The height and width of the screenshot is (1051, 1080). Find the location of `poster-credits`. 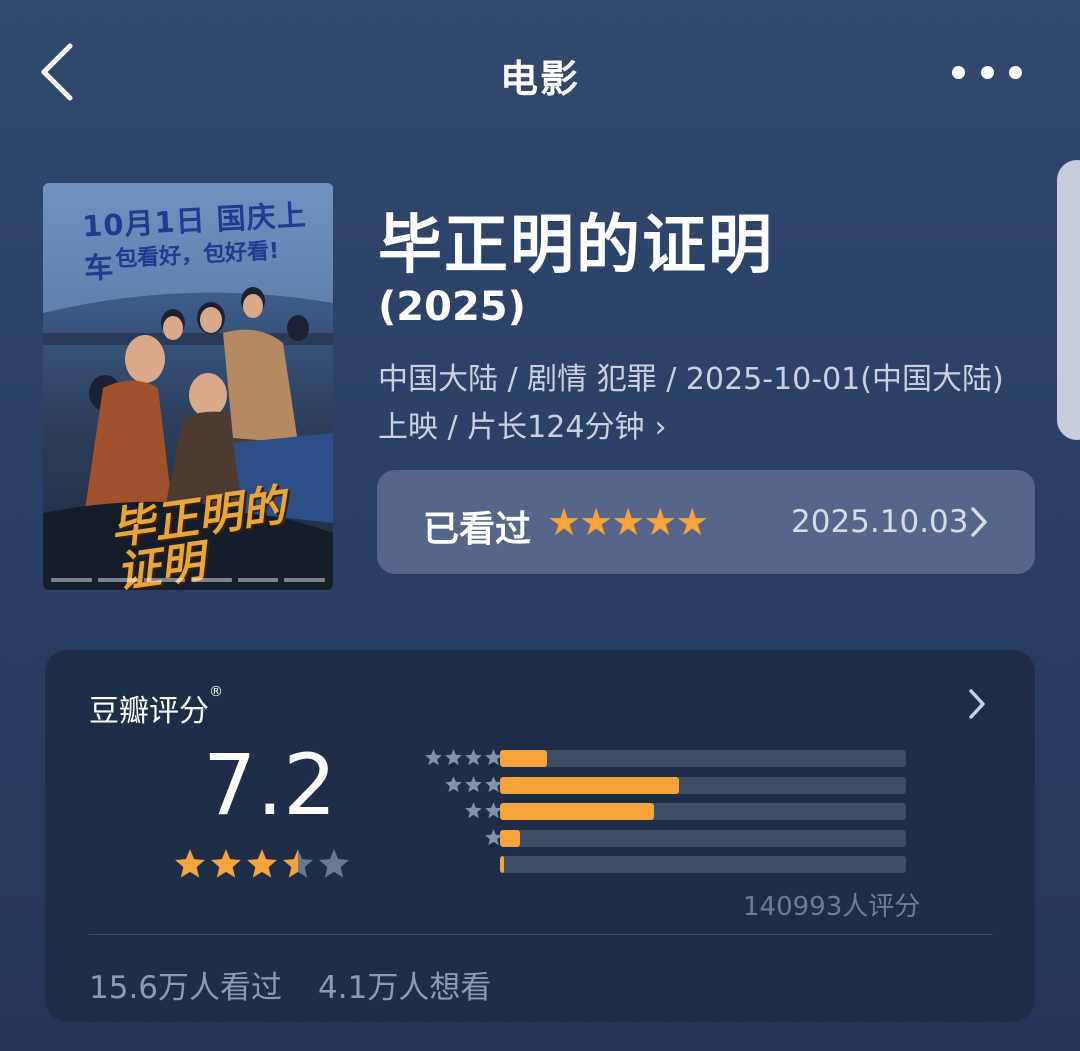

poster-credits is located at coordinates (188, 582).